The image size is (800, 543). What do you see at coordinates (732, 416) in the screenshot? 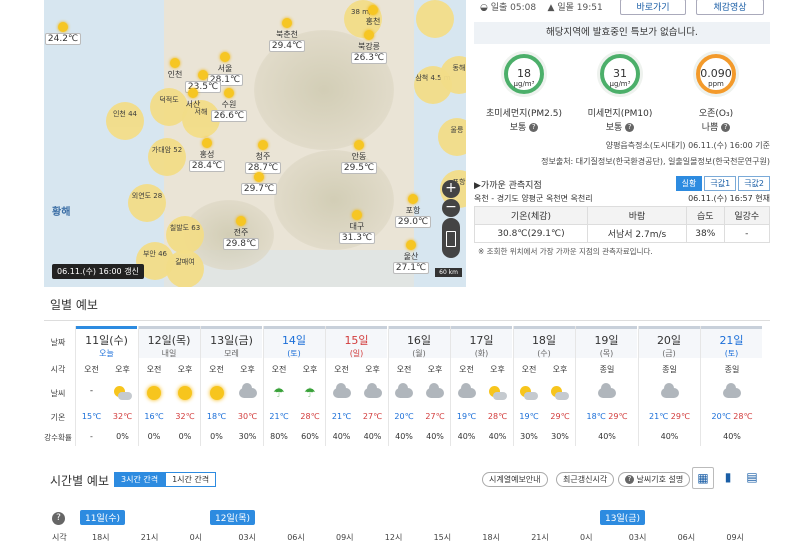
I see `temp-cell: 20℃ 28℃` at bounding box center [732, 416].